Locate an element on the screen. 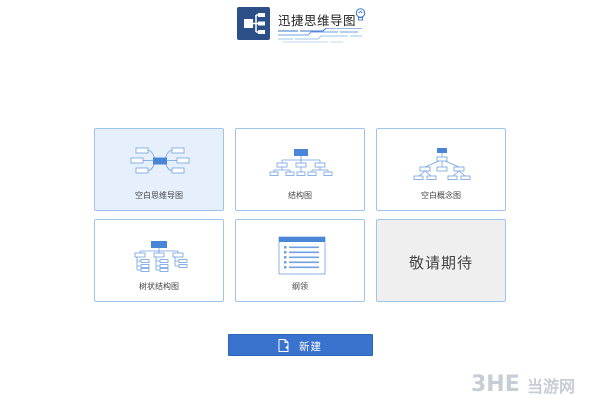  template-card-coming-soon: 敬请期待 is located at coordinates (441, 260).